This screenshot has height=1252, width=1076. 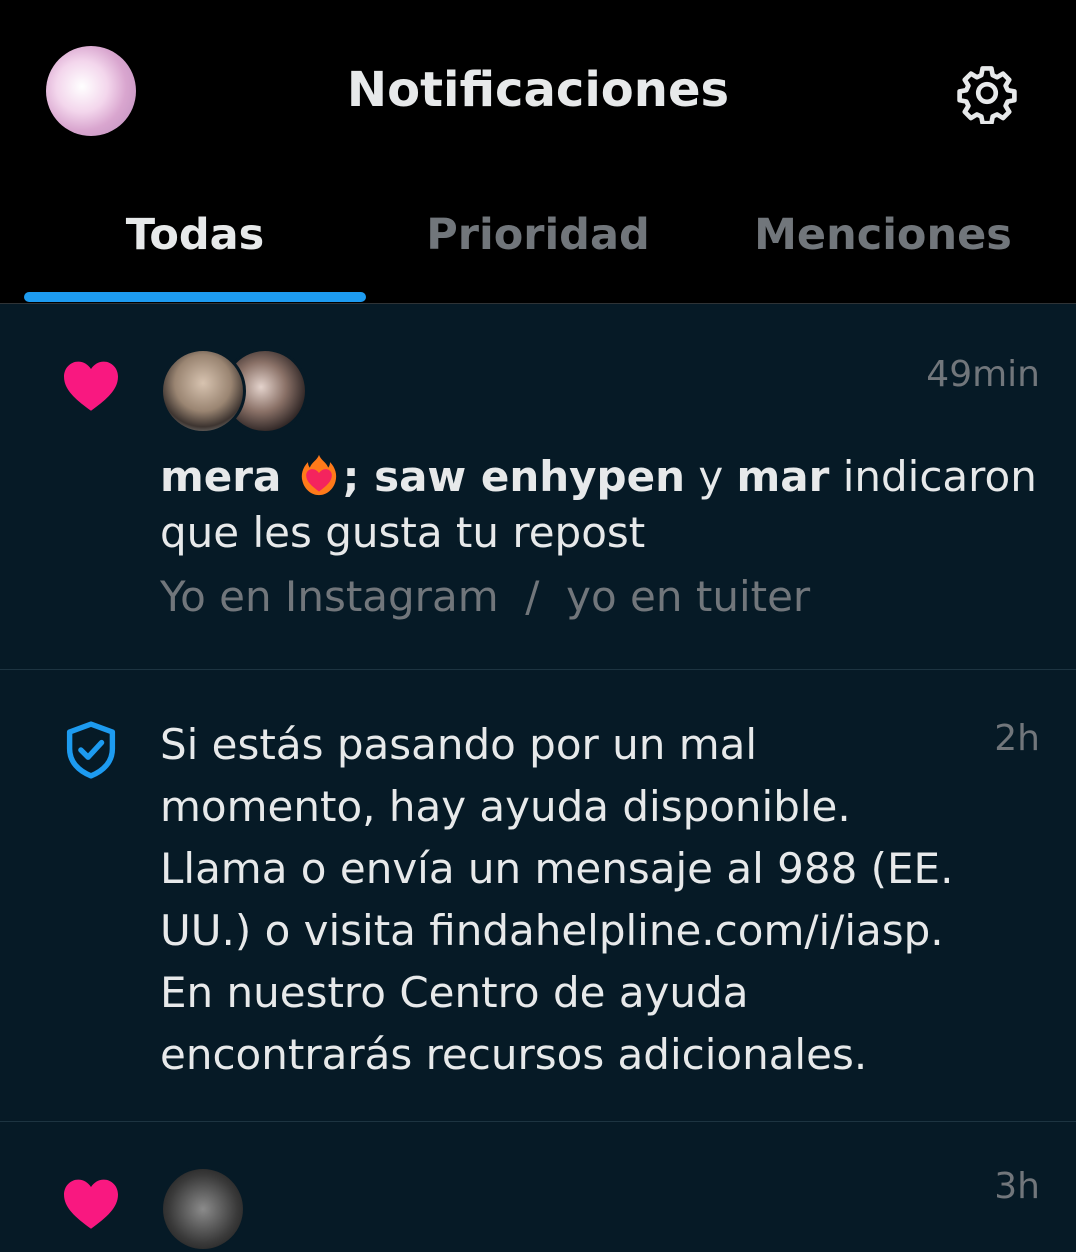 What do you see at coordinates (983, 374) in the screenshot?
I see `timestamp: 49min` at bounding box center [983, 374].